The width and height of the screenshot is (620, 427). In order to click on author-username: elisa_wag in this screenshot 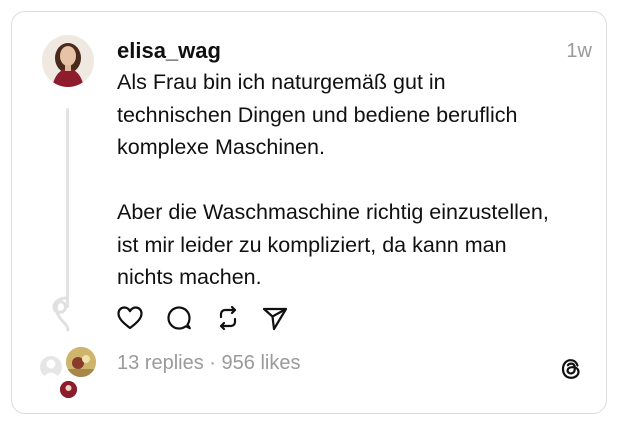, I will do `click(169, 51)`.